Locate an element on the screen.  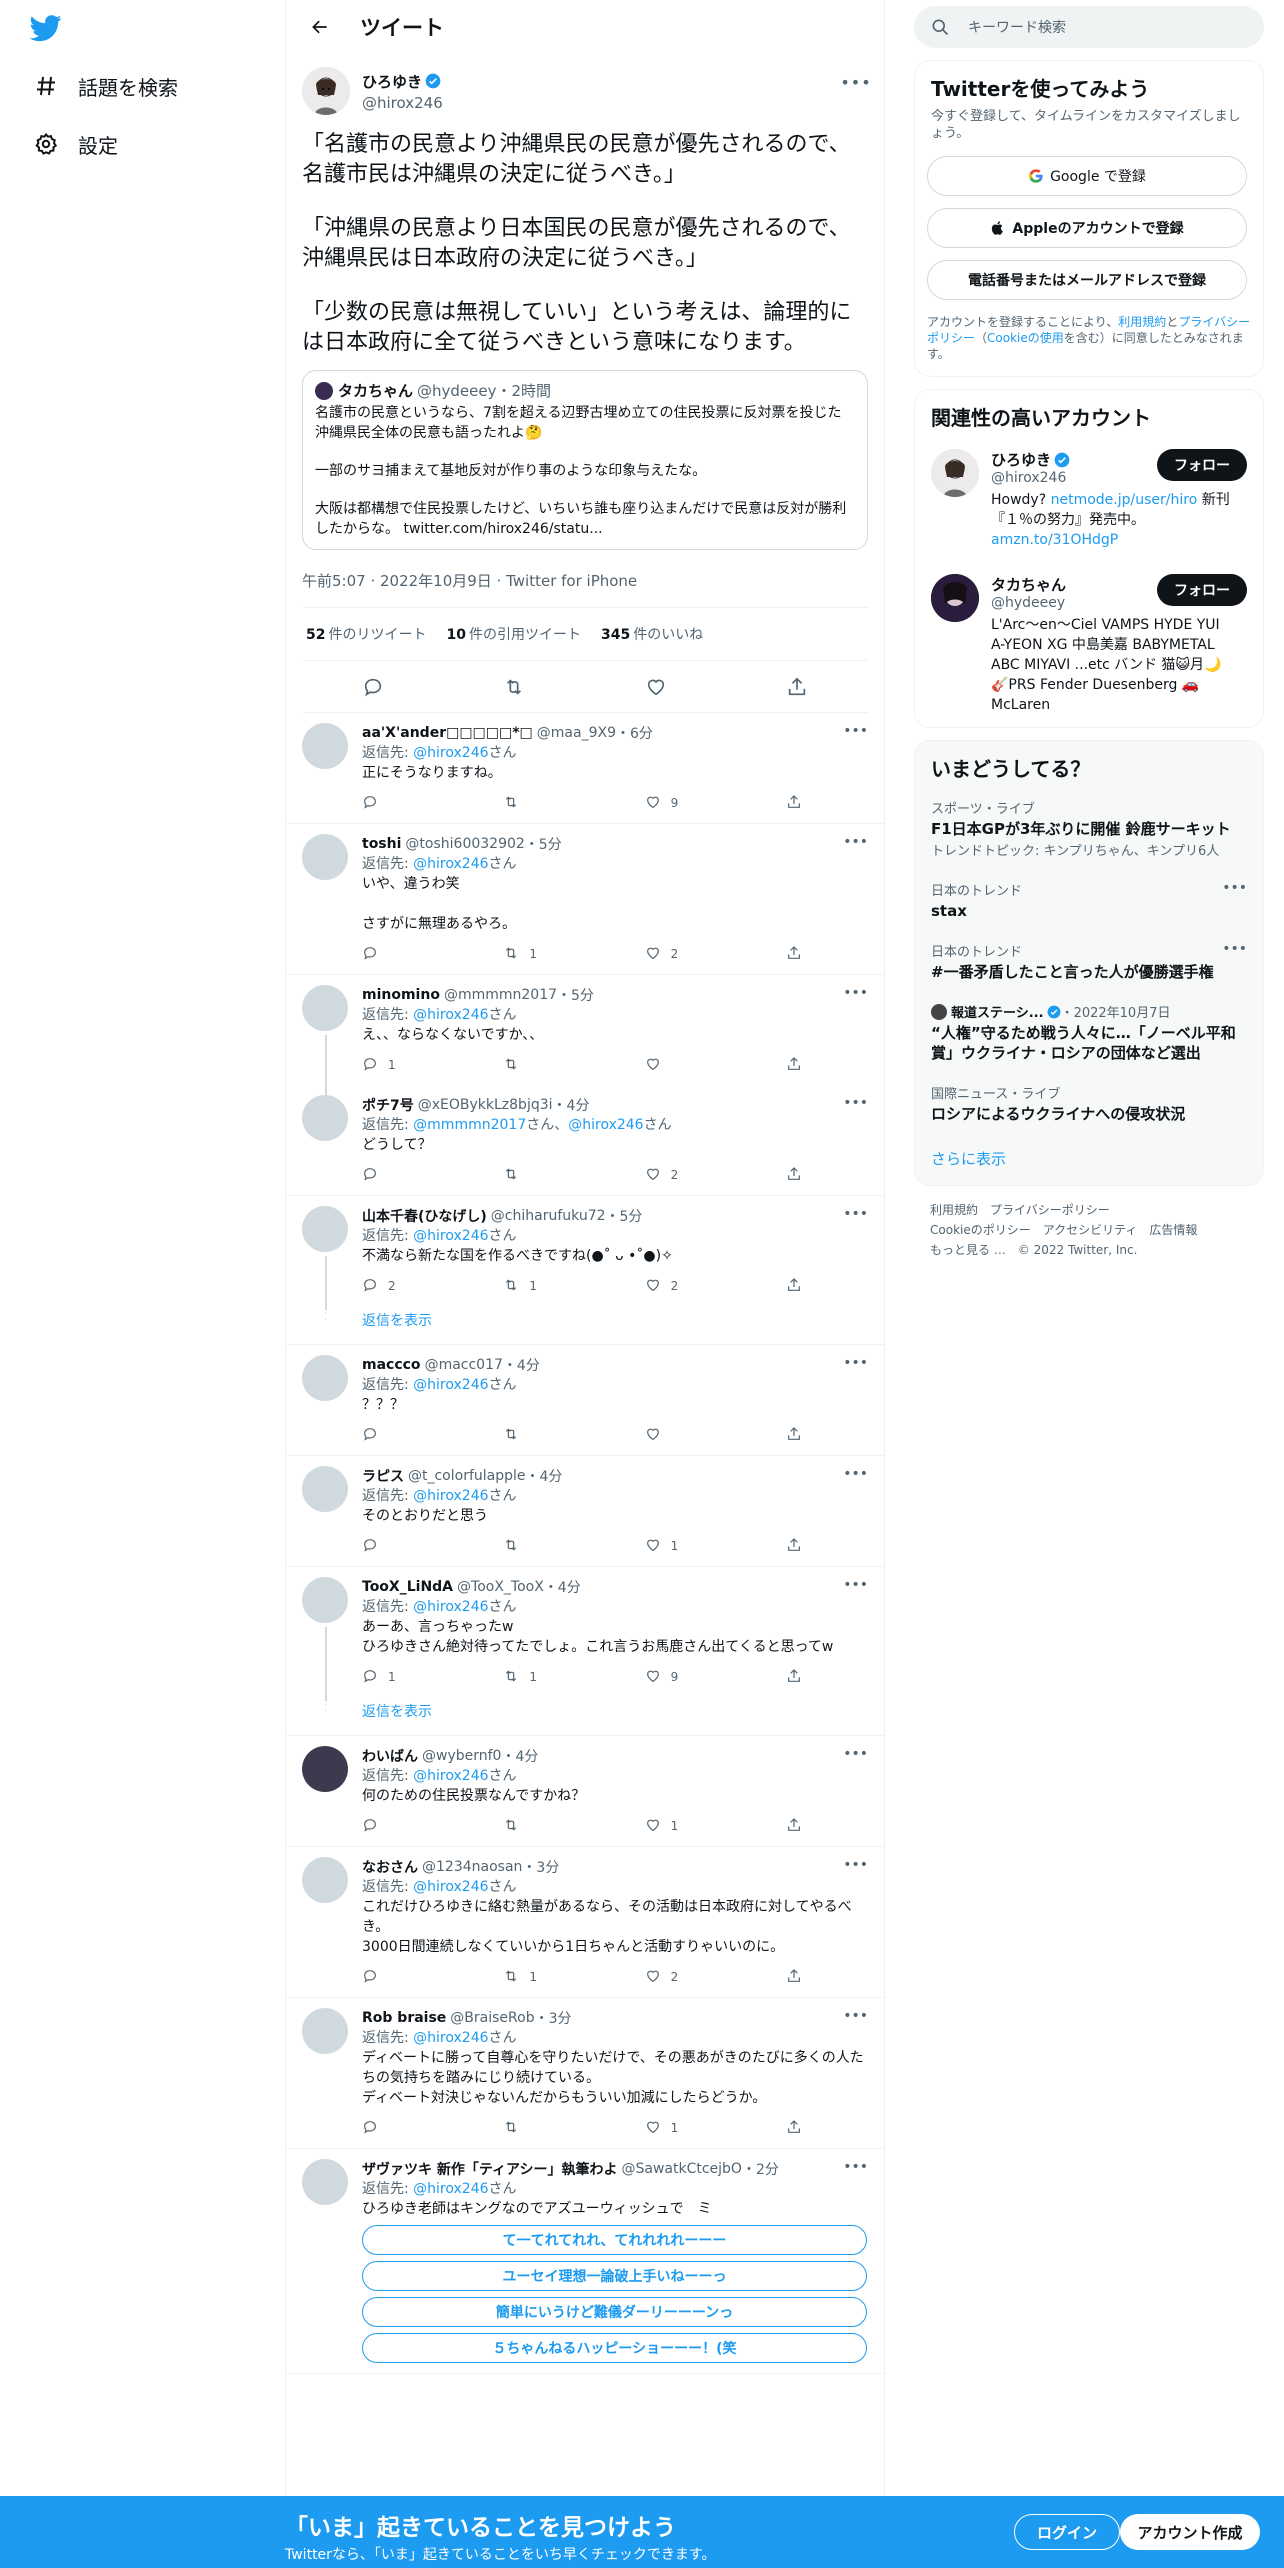
footer-link: 利用規約 is located at coordinates (954, 1210).